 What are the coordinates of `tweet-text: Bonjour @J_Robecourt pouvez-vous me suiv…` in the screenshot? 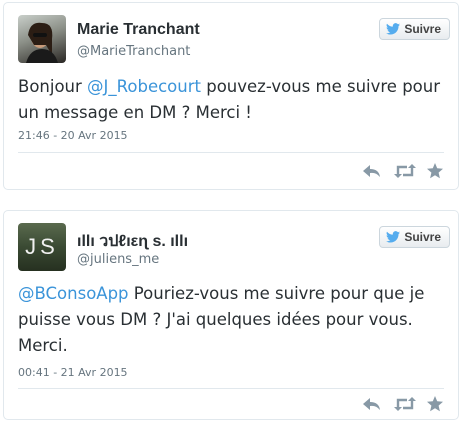 It's located at (231, 100).